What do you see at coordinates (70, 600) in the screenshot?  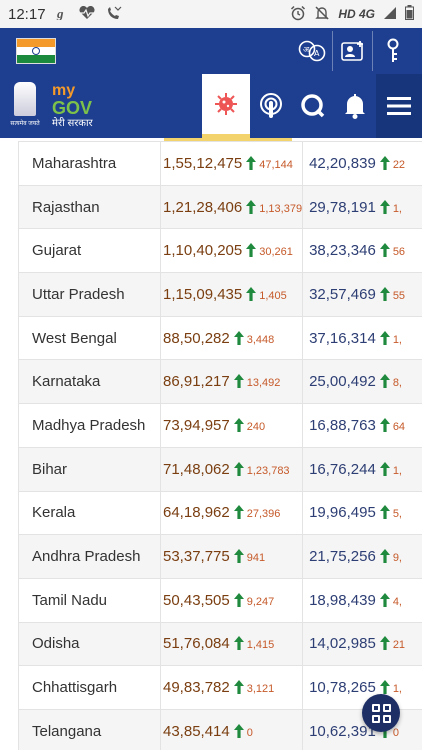 I see `state-name: Tamil Nadu` at bounding box center [70, 600].